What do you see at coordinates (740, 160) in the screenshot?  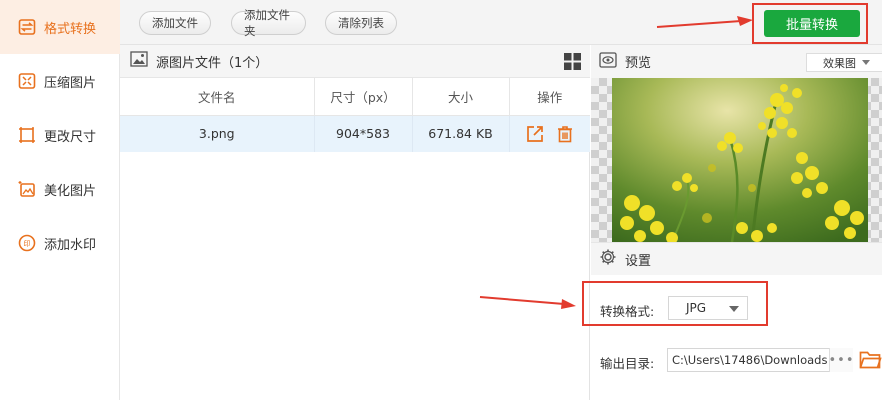 I see `preview-image` at bounding box center [740, 160].